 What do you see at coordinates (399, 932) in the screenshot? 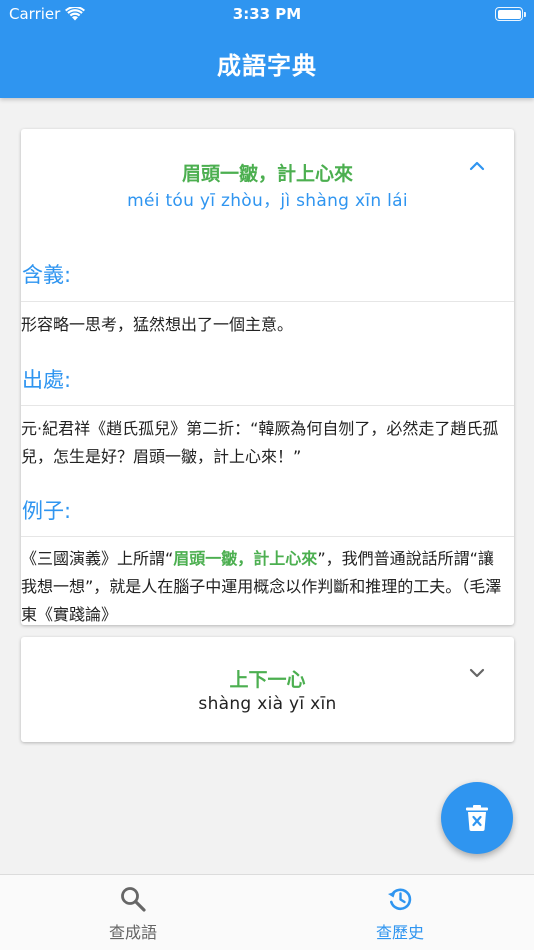
I see `tab-label: 查歷史` at bounding box center [399, 932].